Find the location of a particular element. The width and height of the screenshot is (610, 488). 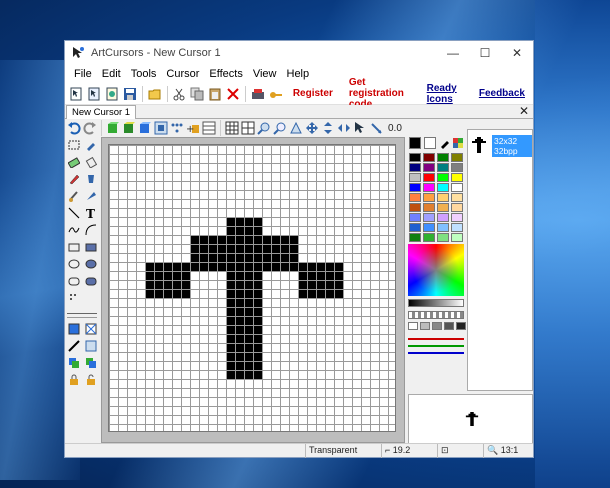

paste-icon is located at coordinates (215, 94).